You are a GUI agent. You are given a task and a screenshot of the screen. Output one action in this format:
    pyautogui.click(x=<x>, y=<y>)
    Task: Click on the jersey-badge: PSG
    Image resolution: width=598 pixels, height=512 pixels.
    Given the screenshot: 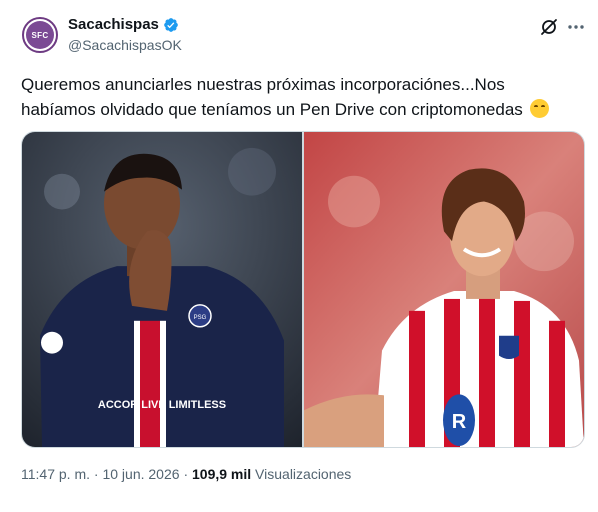 What is the action you would take?
    pyautogui.click(x=200, y=318)
    